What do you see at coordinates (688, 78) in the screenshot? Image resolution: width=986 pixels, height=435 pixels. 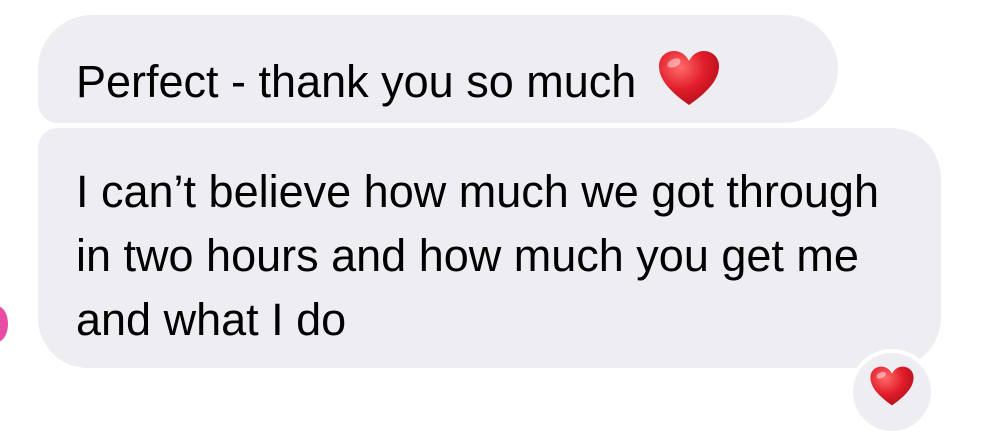 I see `heart-icon` at bounding box center [688, 78].